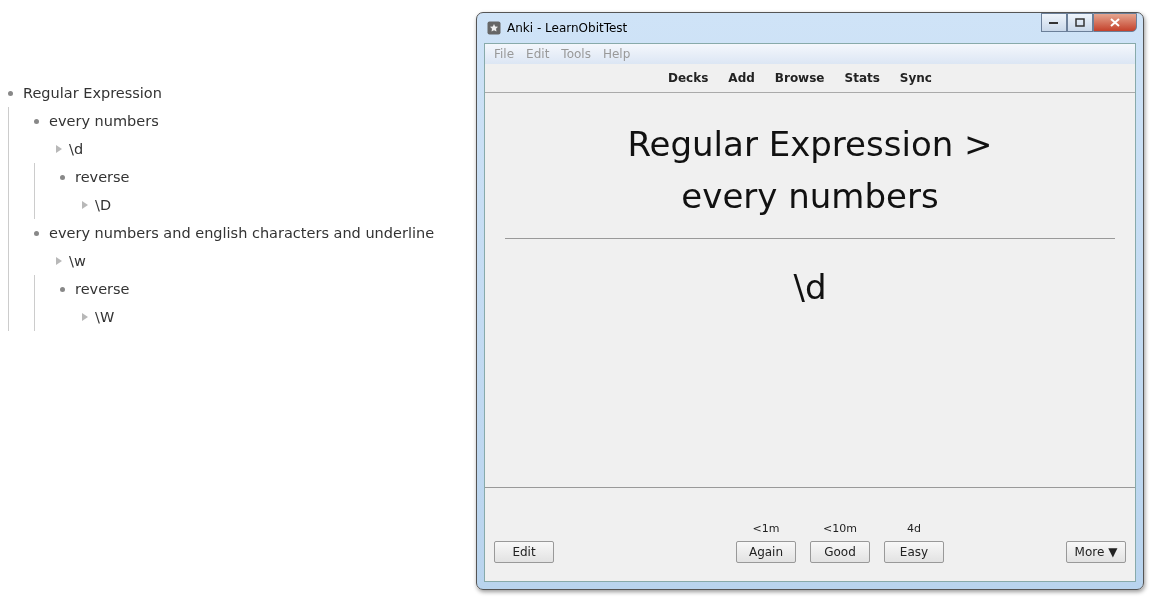 The image size is (1150, 615). What do you see at coordinates (810, 144) in the screenshot?
I see `question-text: Regular Expression >` at bounding box center [810, 144].